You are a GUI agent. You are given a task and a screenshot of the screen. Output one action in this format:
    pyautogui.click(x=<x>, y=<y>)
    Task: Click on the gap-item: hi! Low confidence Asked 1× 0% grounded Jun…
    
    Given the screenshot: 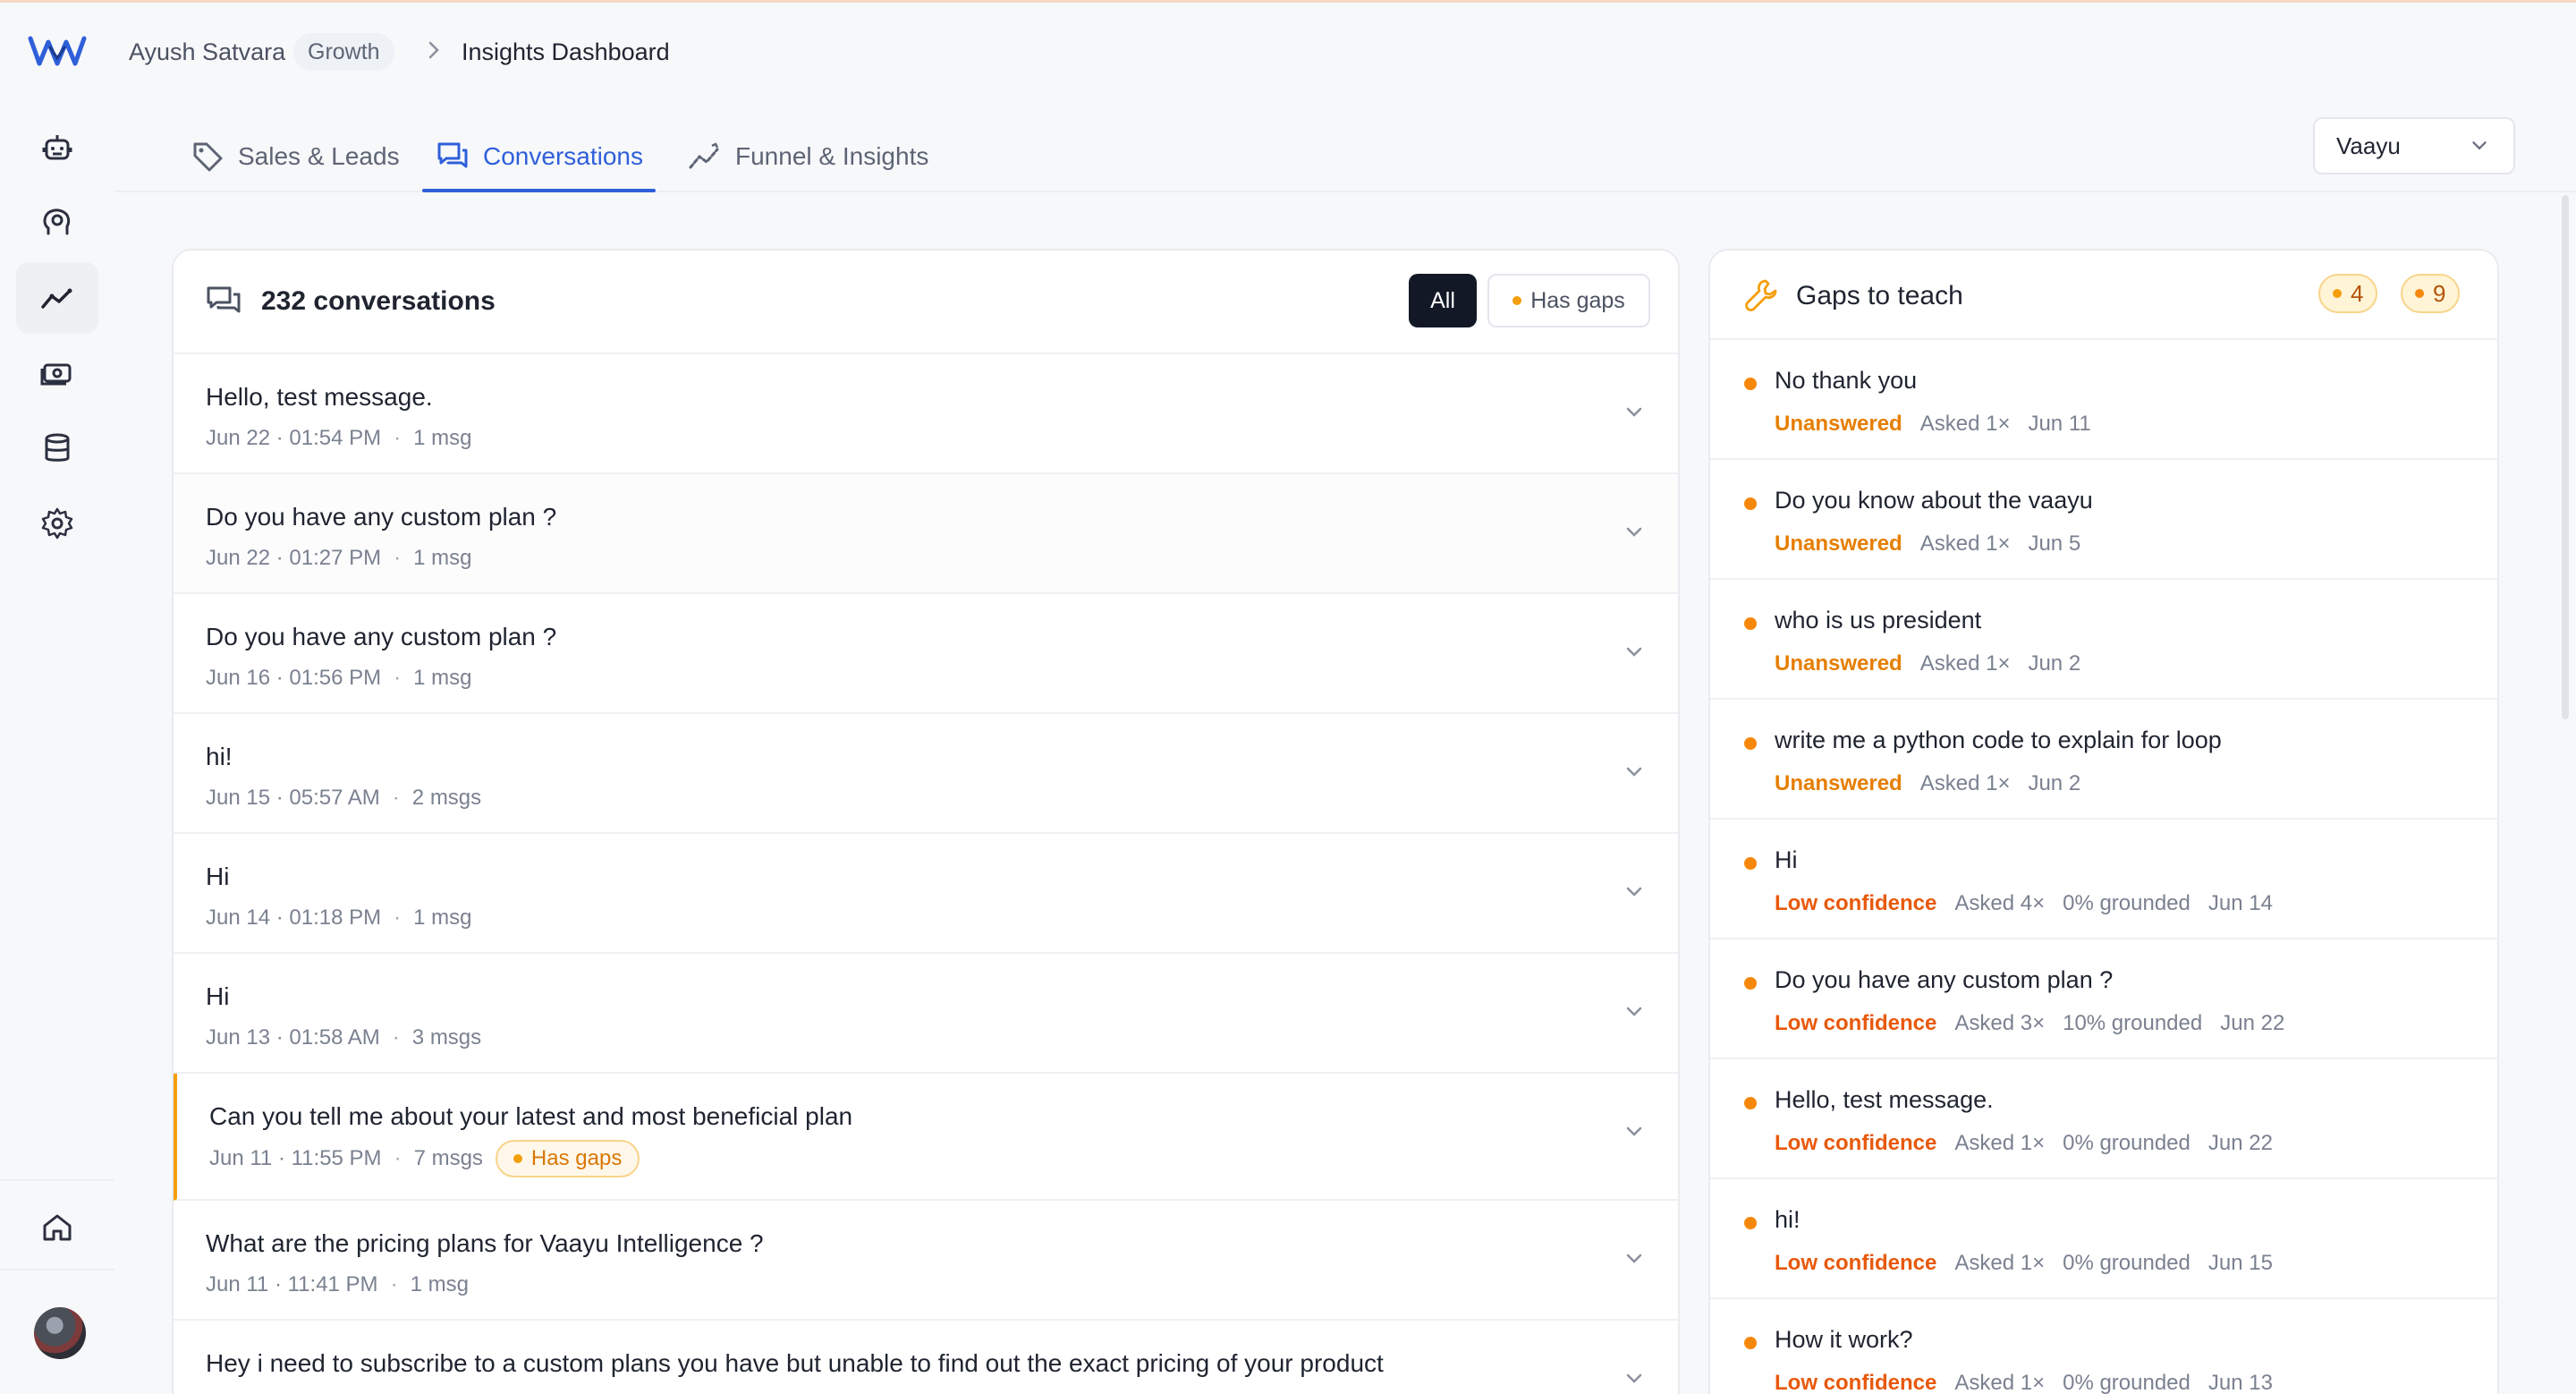 What is the action you would take?
    pyautogui.click(x=2103, y=1239)
    